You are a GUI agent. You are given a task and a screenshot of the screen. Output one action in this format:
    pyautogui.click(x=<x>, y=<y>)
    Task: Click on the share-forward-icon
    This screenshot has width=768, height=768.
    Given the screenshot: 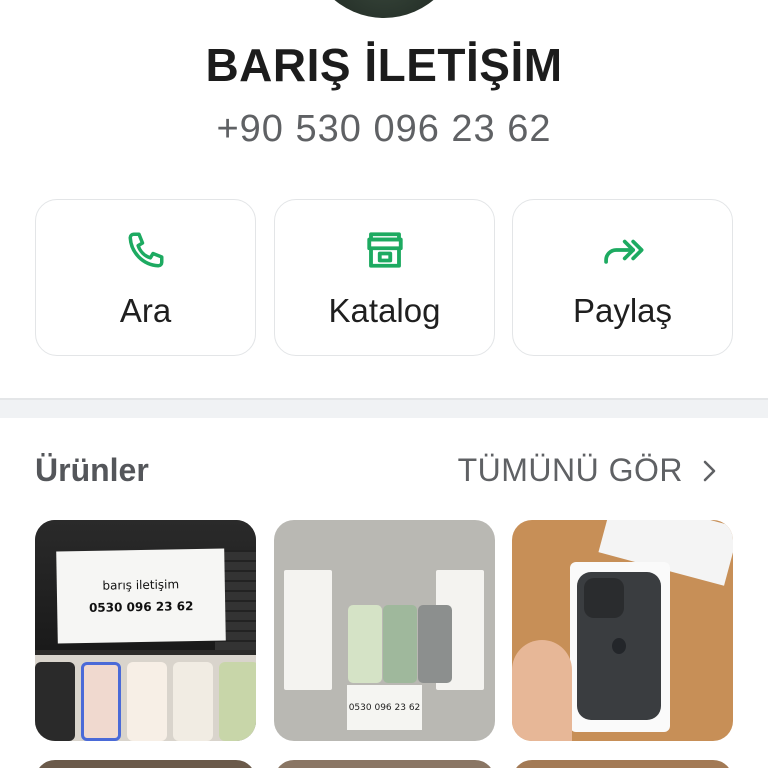 What is the action you would take?
    pyautogui.click(x=623, y=250)
    